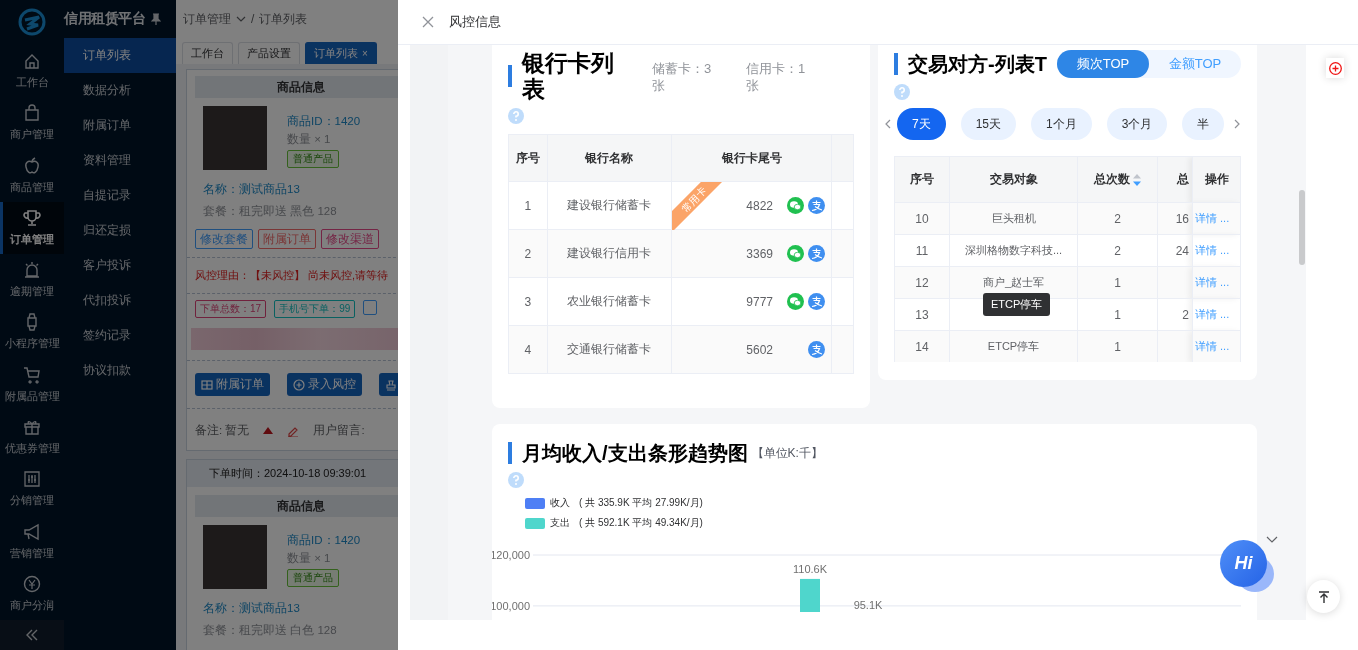 Image resolution: width=1358 pixels, height=650 pixels. What do you see at coordinates (283, 19) in the screenshot?
I see `breadcrumb-link: 订单列表` at bounding box center [283, 19].